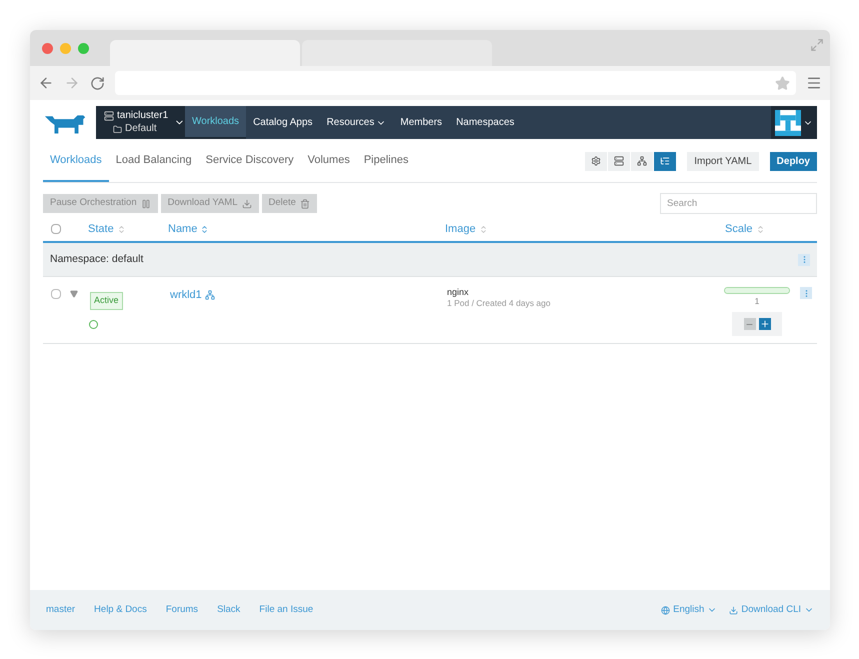  I want to click on back-icon, so click(46, 83).